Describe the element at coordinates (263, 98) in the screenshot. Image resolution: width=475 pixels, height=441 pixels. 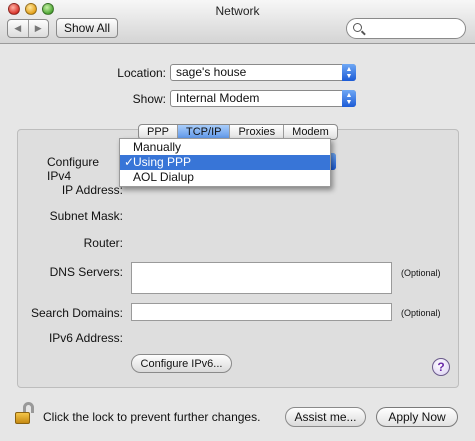
I see `show-popup: Internal Modem ▲ ▼` at that location.